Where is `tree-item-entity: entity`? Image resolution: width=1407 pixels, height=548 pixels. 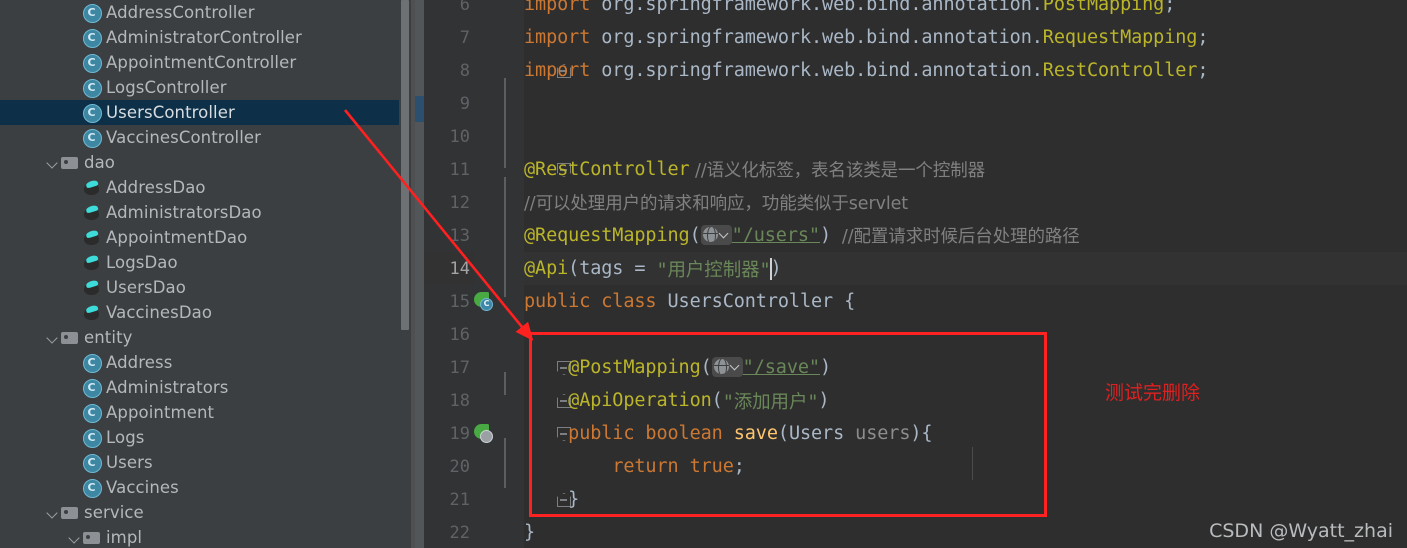 tree-item-entity: entity is located at coordinates (205, 337).